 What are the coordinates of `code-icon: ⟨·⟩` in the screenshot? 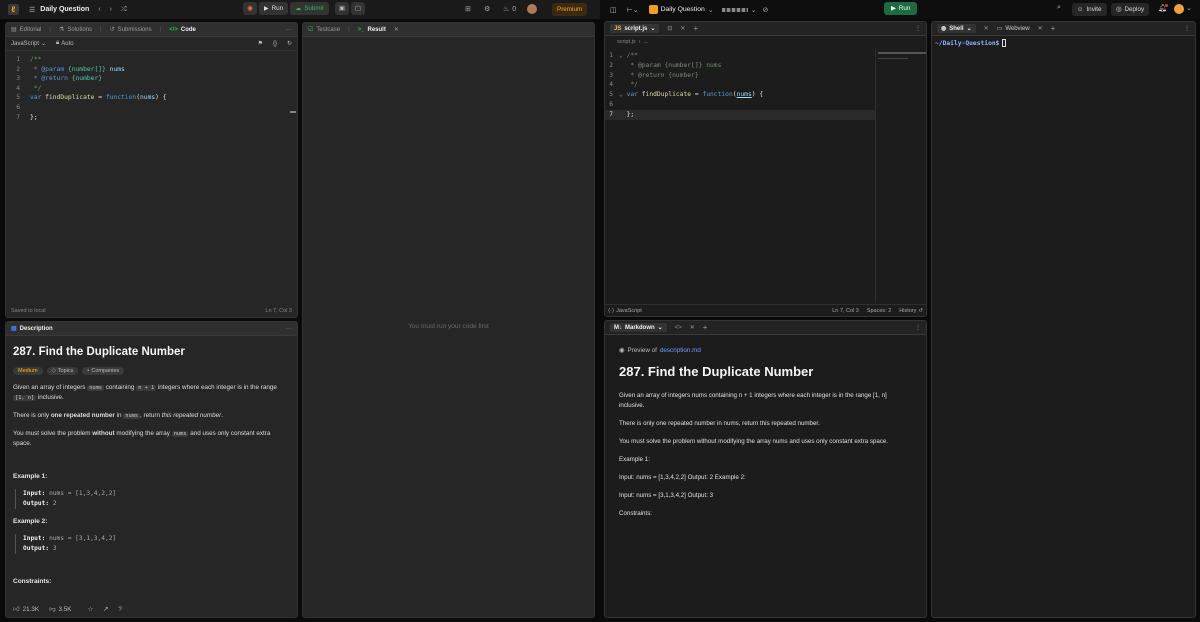 It's located at (611, 310).